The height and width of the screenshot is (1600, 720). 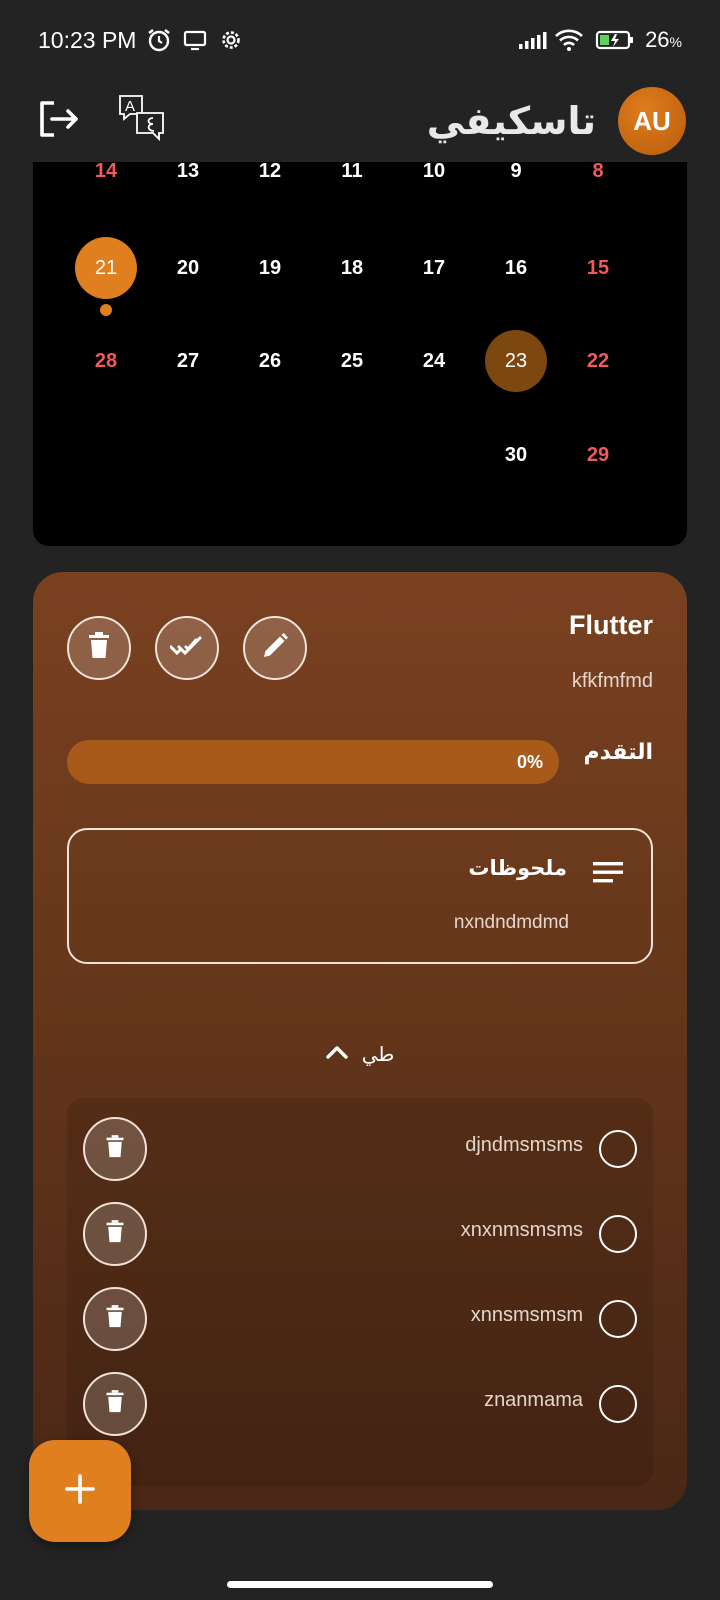 I want to click on calendar-day: 16, so click(x=516, y=268).